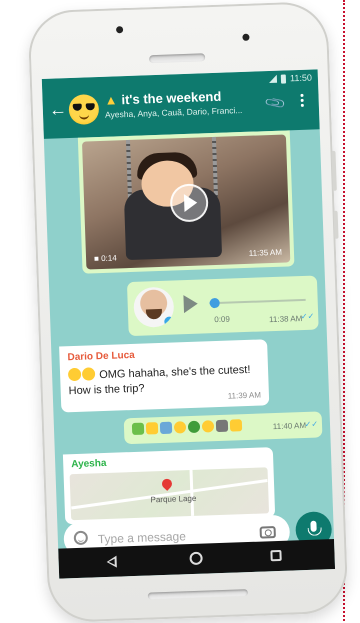 The width and height of the screenshot is (360, 623). I want to click on video-thumbnail: ■ 0:14 11:35 AM, so click(186, 202).